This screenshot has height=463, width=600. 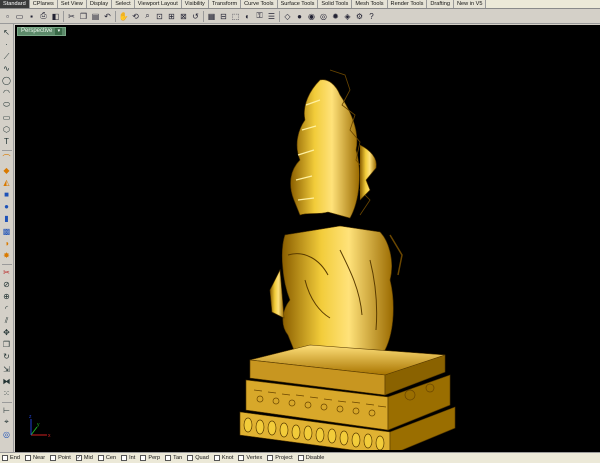 What do you see at coordinates (6, 194) in the screenshot?
I see `box-icon: ■` at bounding box center [6, 194].